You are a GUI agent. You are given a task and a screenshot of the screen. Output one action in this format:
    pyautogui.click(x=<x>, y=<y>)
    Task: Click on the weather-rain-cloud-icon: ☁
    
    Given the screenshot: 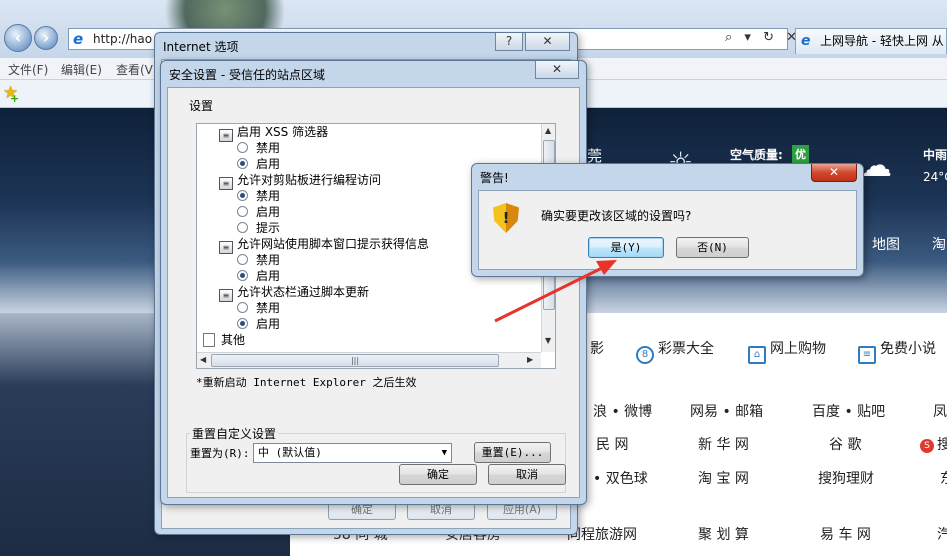 What is the action you would take?
    pyautogui.click(x=876, y=165)
    